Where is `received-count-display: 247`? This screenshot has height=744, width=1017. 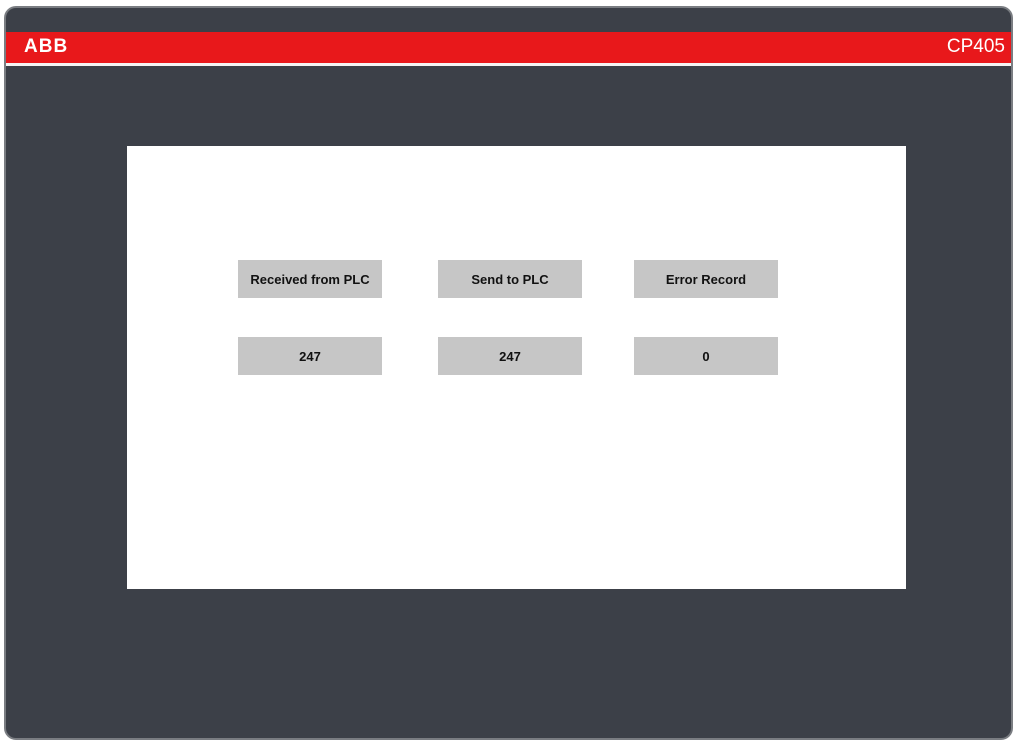
received-count-display: 247 is located at coordinates (310, 356).